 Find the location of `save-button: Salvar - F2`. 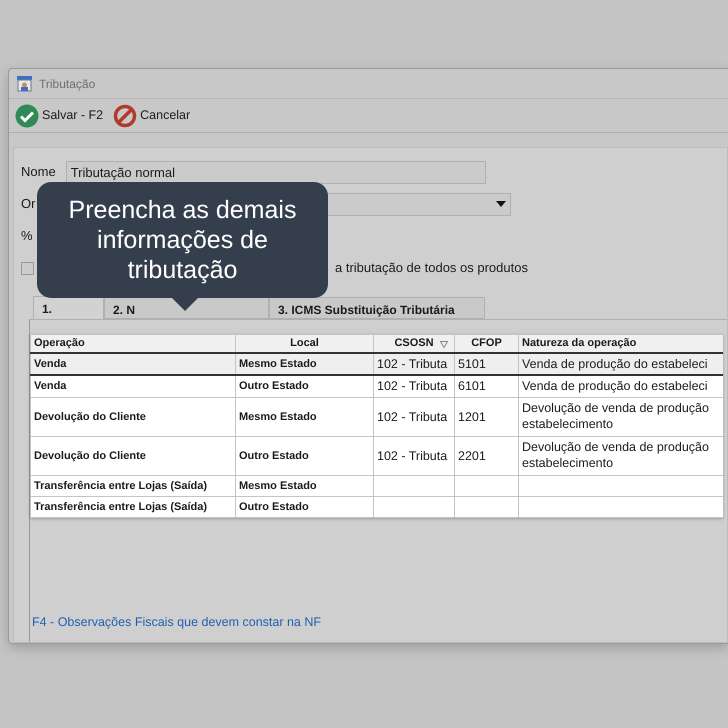

save-button: Salvar - F2 is located at coordinates (59, 116).